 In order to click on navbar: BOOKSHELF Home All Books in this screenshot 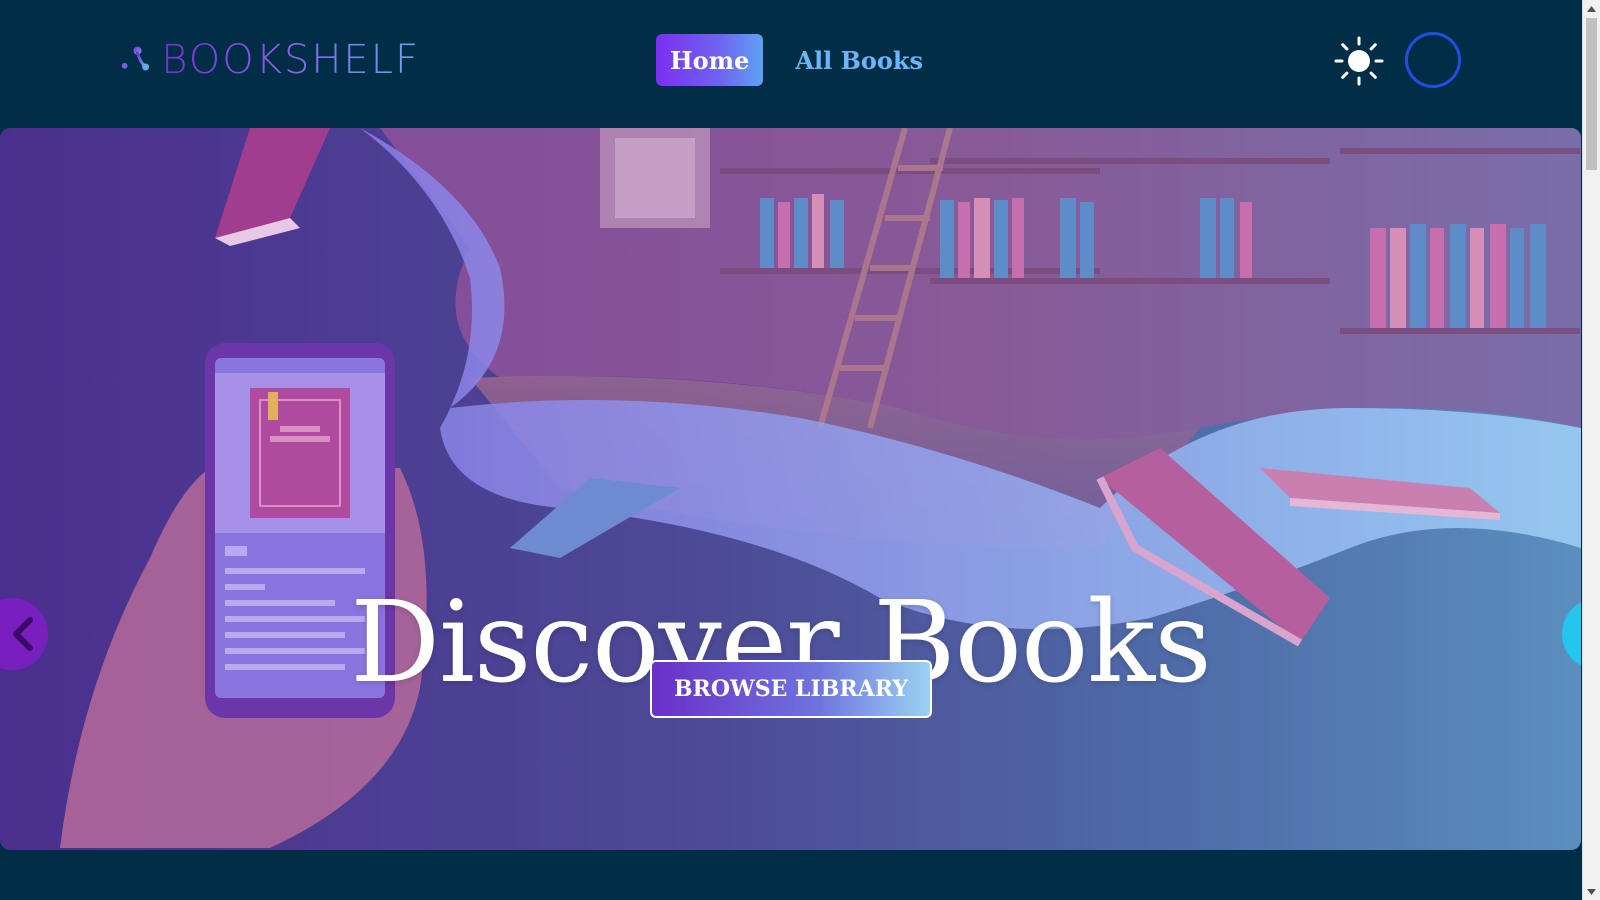, I will do `click(791, 63)`.